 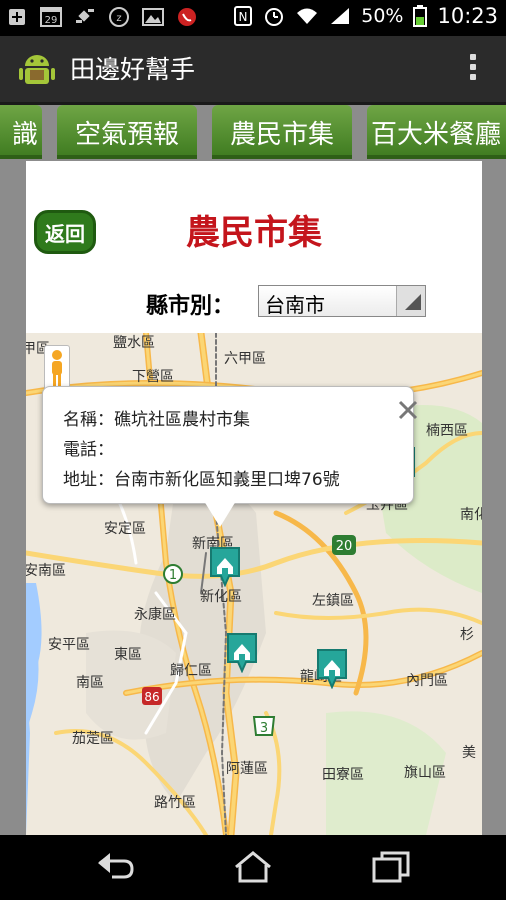 I want to click on tab-air-forecast: 空氣預報, so click(x=127, y=132).